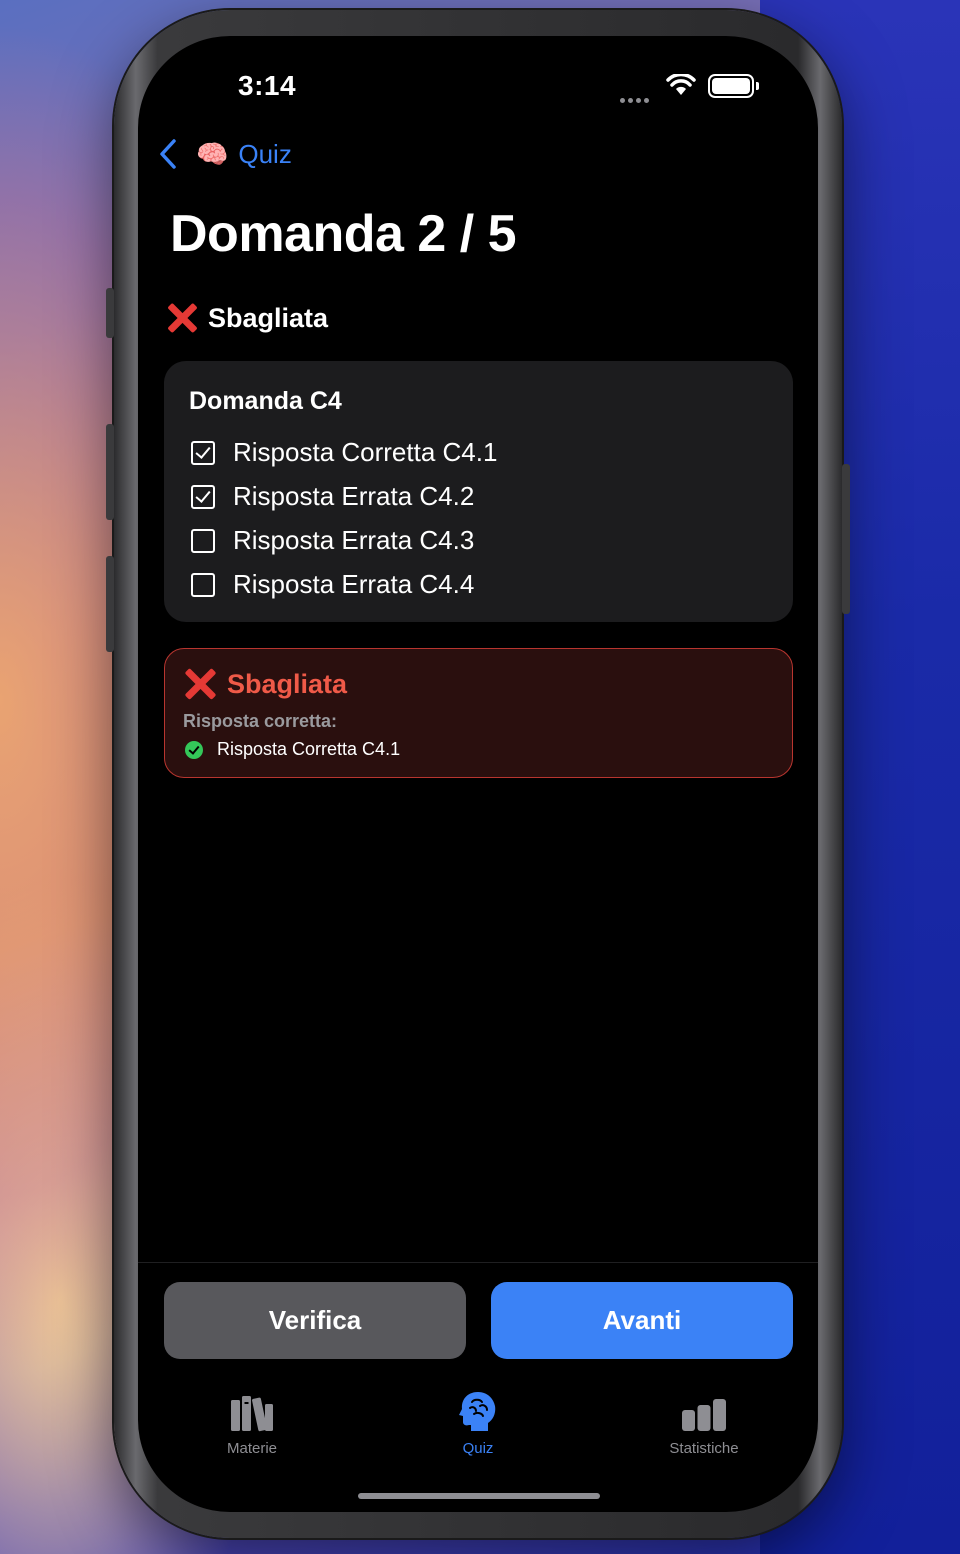  I want to click on status-label: Sbagliata, so click(268, 317).